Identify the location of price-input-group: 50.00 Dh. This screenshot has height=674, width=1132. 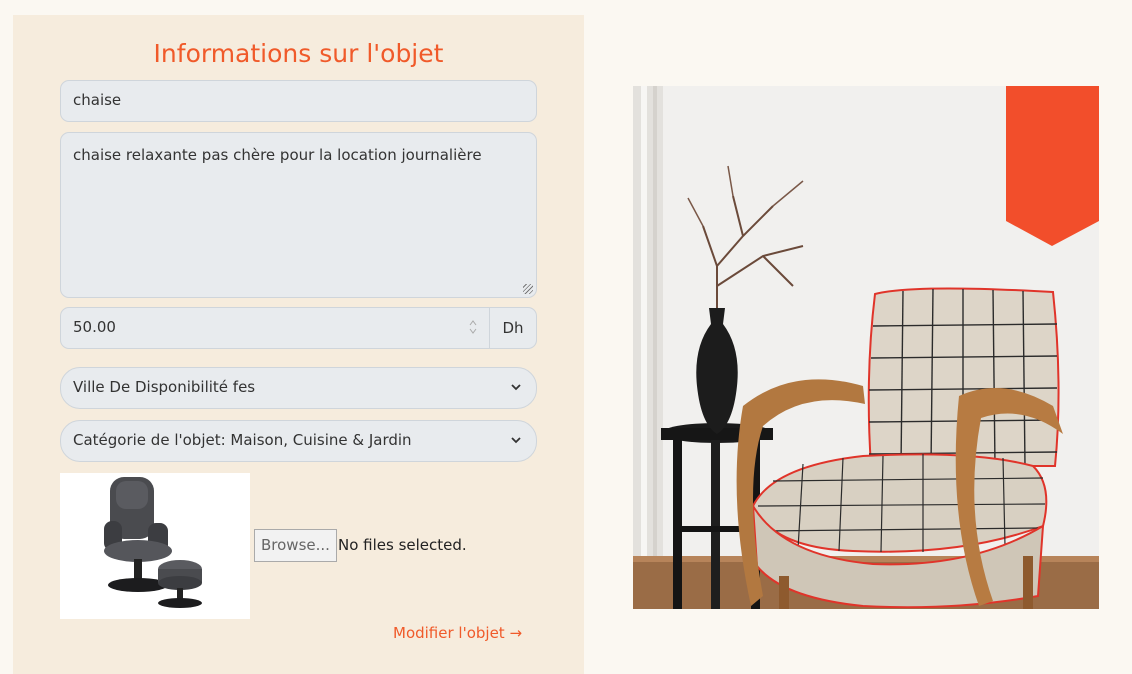
(298, 328).